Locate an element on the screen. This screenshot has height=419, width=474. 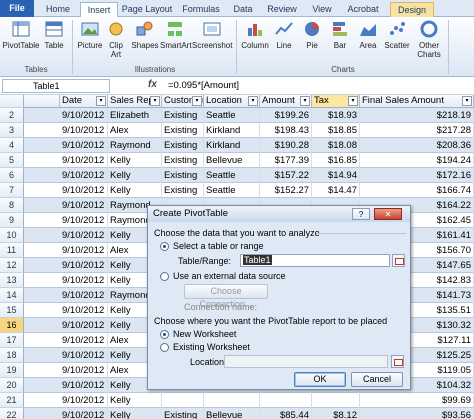
external-source-radio is located at coordinates (164, 276).